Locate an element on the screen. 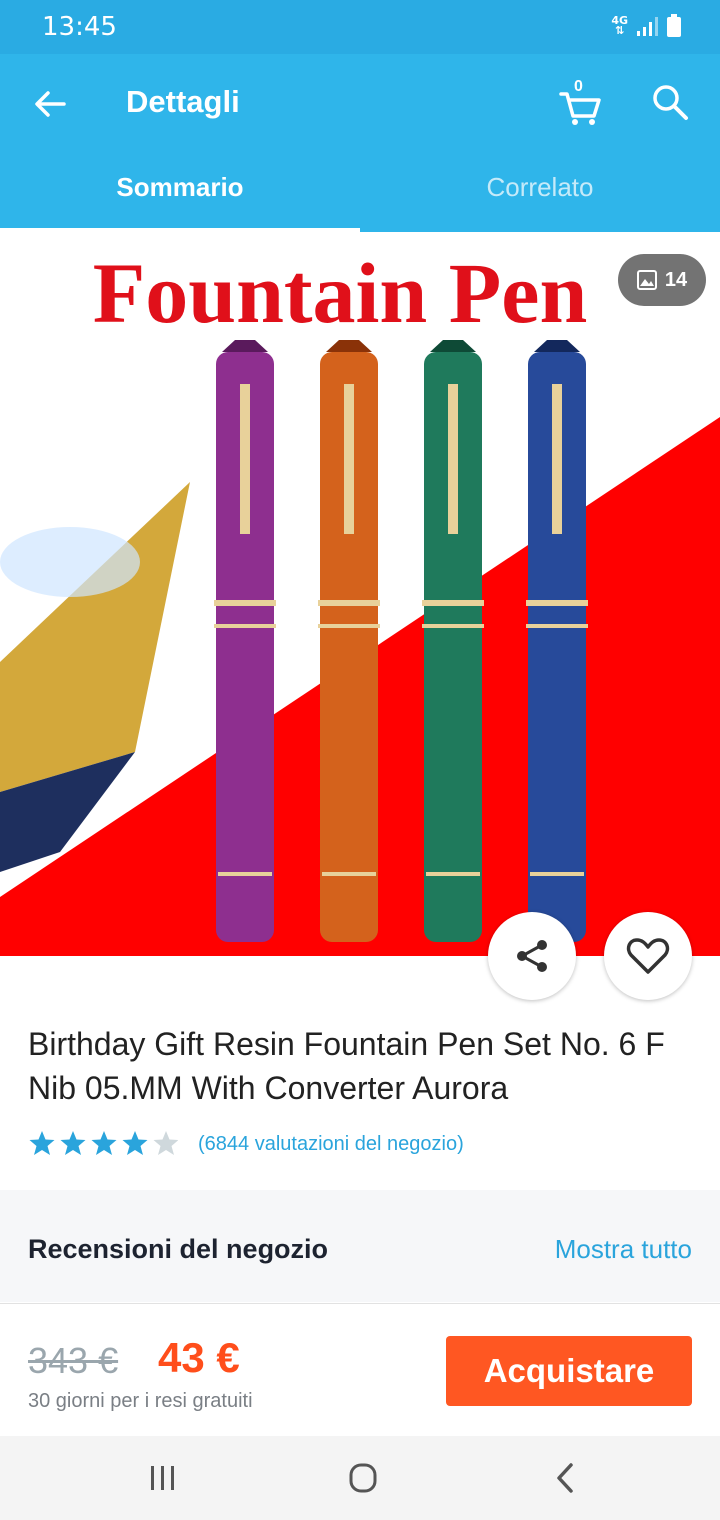  cart-count-badge: 0 is located at coordinates (578, 86).